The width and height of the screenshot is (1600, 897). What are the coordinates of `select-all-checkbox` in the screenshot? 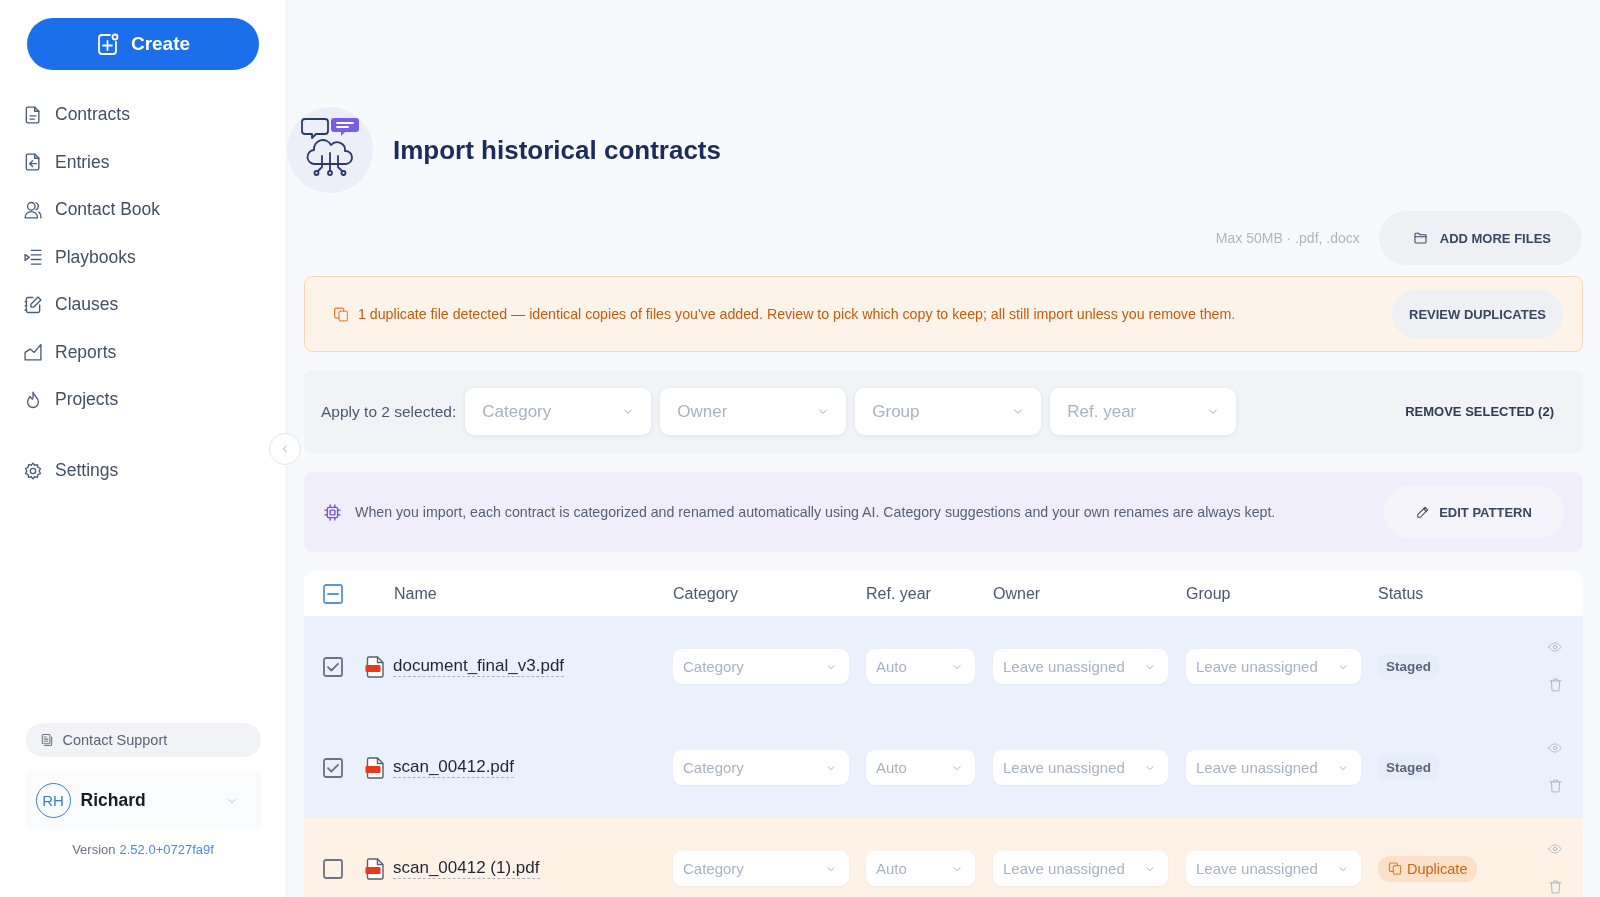 It's located at (333, 593).